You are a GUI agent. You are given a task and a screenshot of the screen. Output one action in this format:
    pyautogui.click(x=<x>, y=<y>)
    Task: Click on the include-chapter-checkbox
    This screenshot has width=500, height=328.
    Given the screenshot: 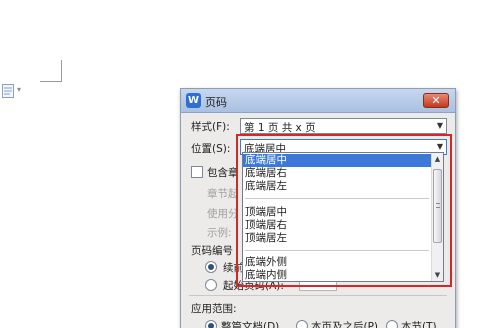 What is the action you would take?
    pyautogui.click(x=197, y=172)
    